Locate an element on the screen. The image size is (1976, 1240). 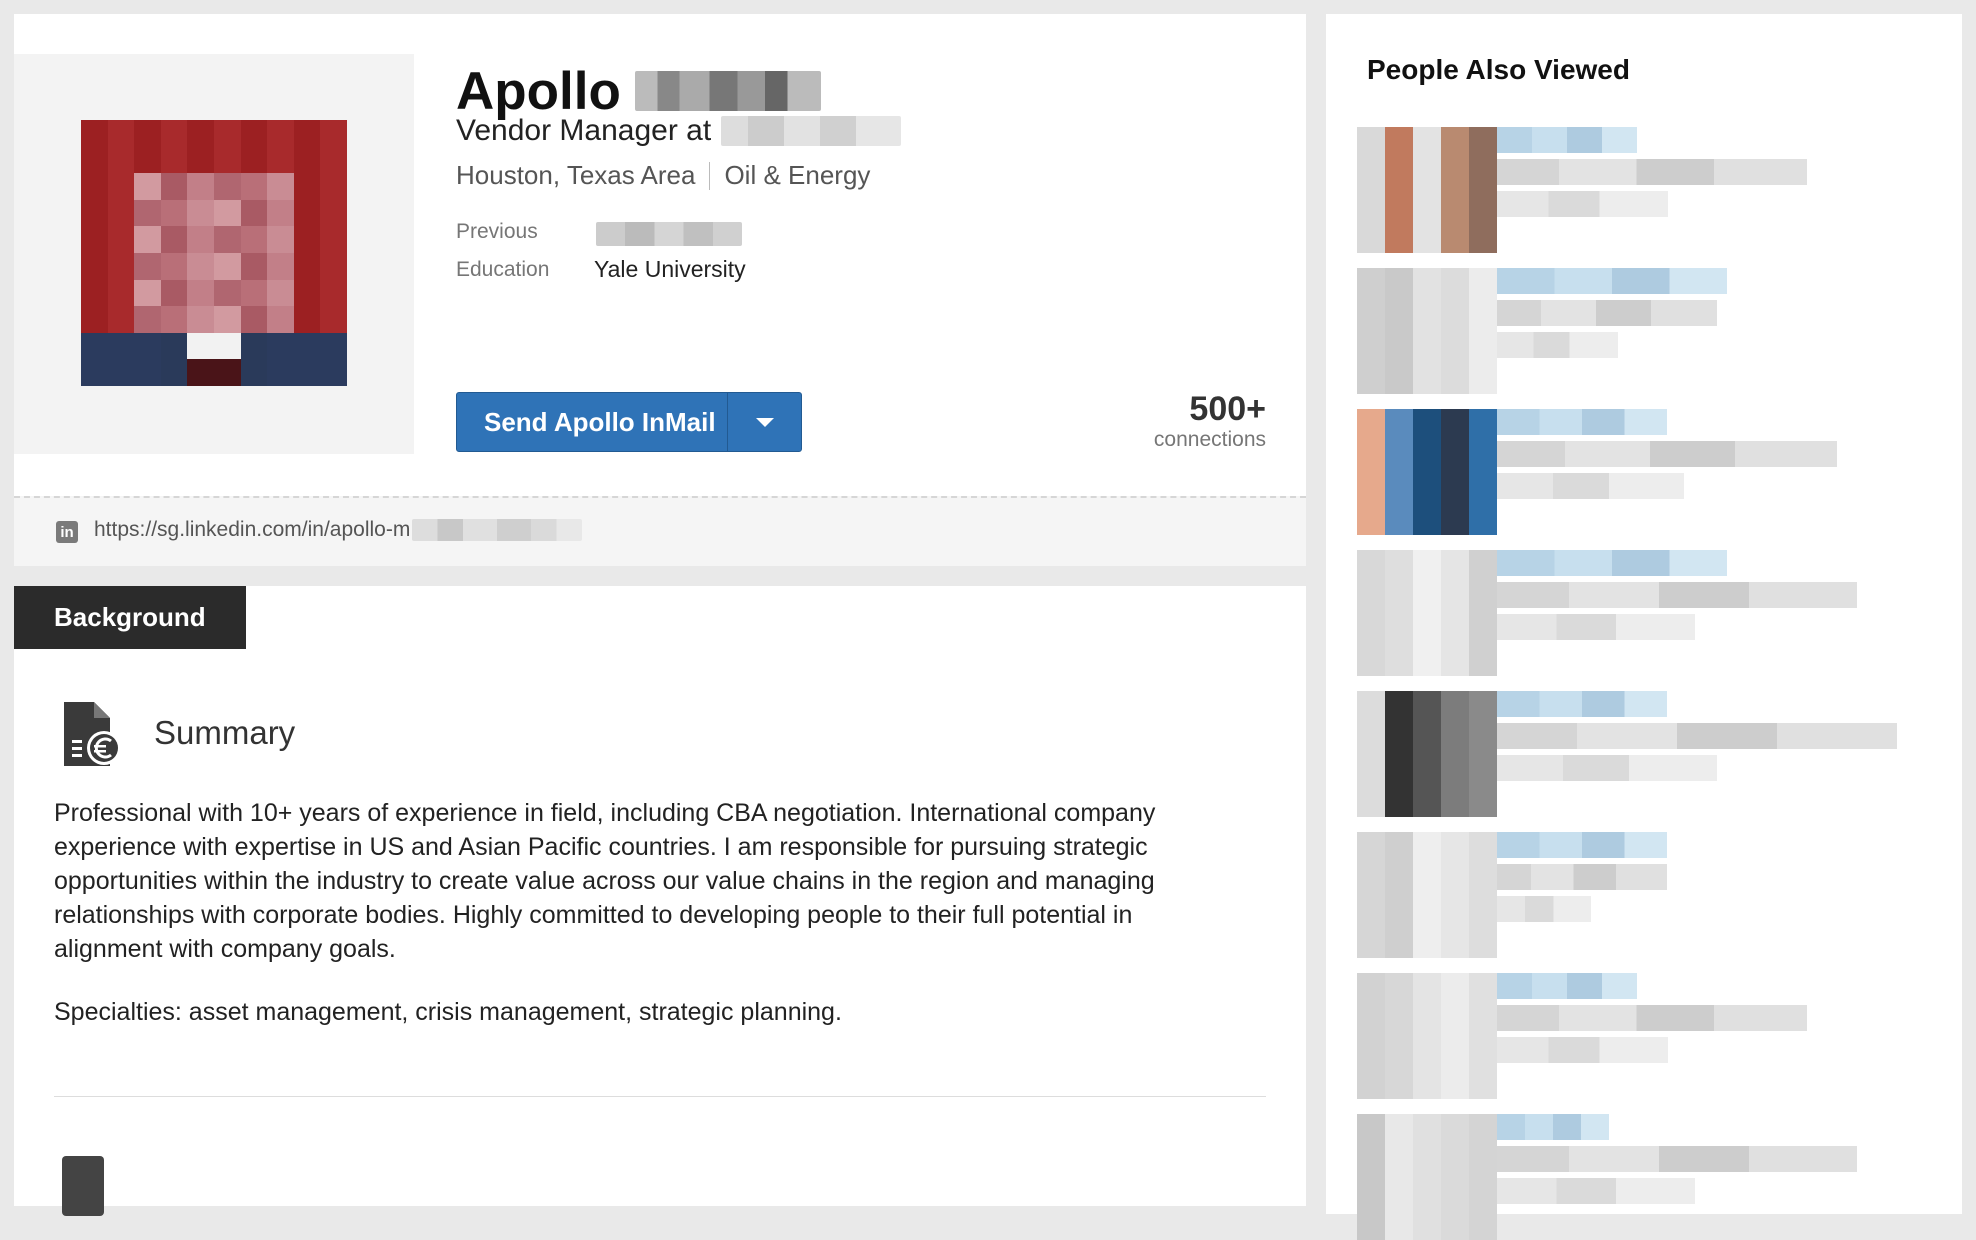
profile-photo is located at coordinates (214, 253).